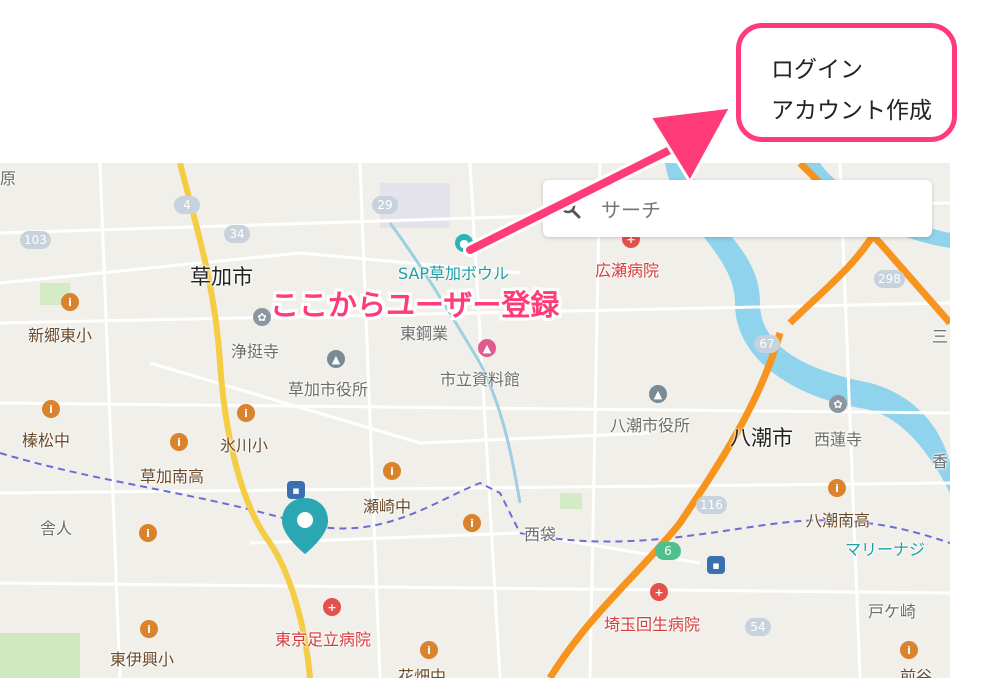  What do you see at coordinates (255, 351) in the screenshot?
I see `place-label: 浄挺寺` at bounding box center [255, 351].